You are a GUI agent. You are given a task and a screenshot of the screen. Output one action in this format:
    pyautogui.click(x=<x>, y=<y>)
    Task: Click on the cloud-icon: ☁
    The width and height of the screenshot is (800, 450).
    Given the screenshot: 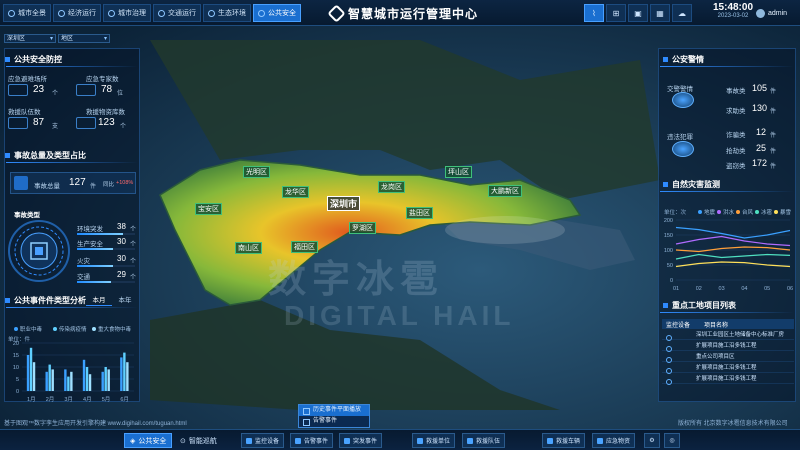 What is the action you would take?
    pyautogui.click(x=682, y=13)
    